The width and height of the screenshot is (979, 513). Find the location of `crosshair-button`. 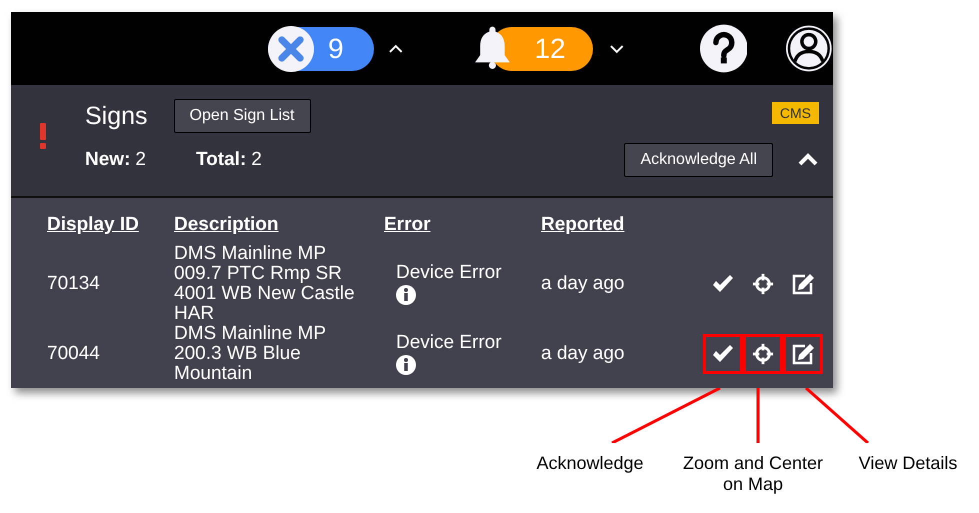

crosshair-button is located at coordinates (763, 354).